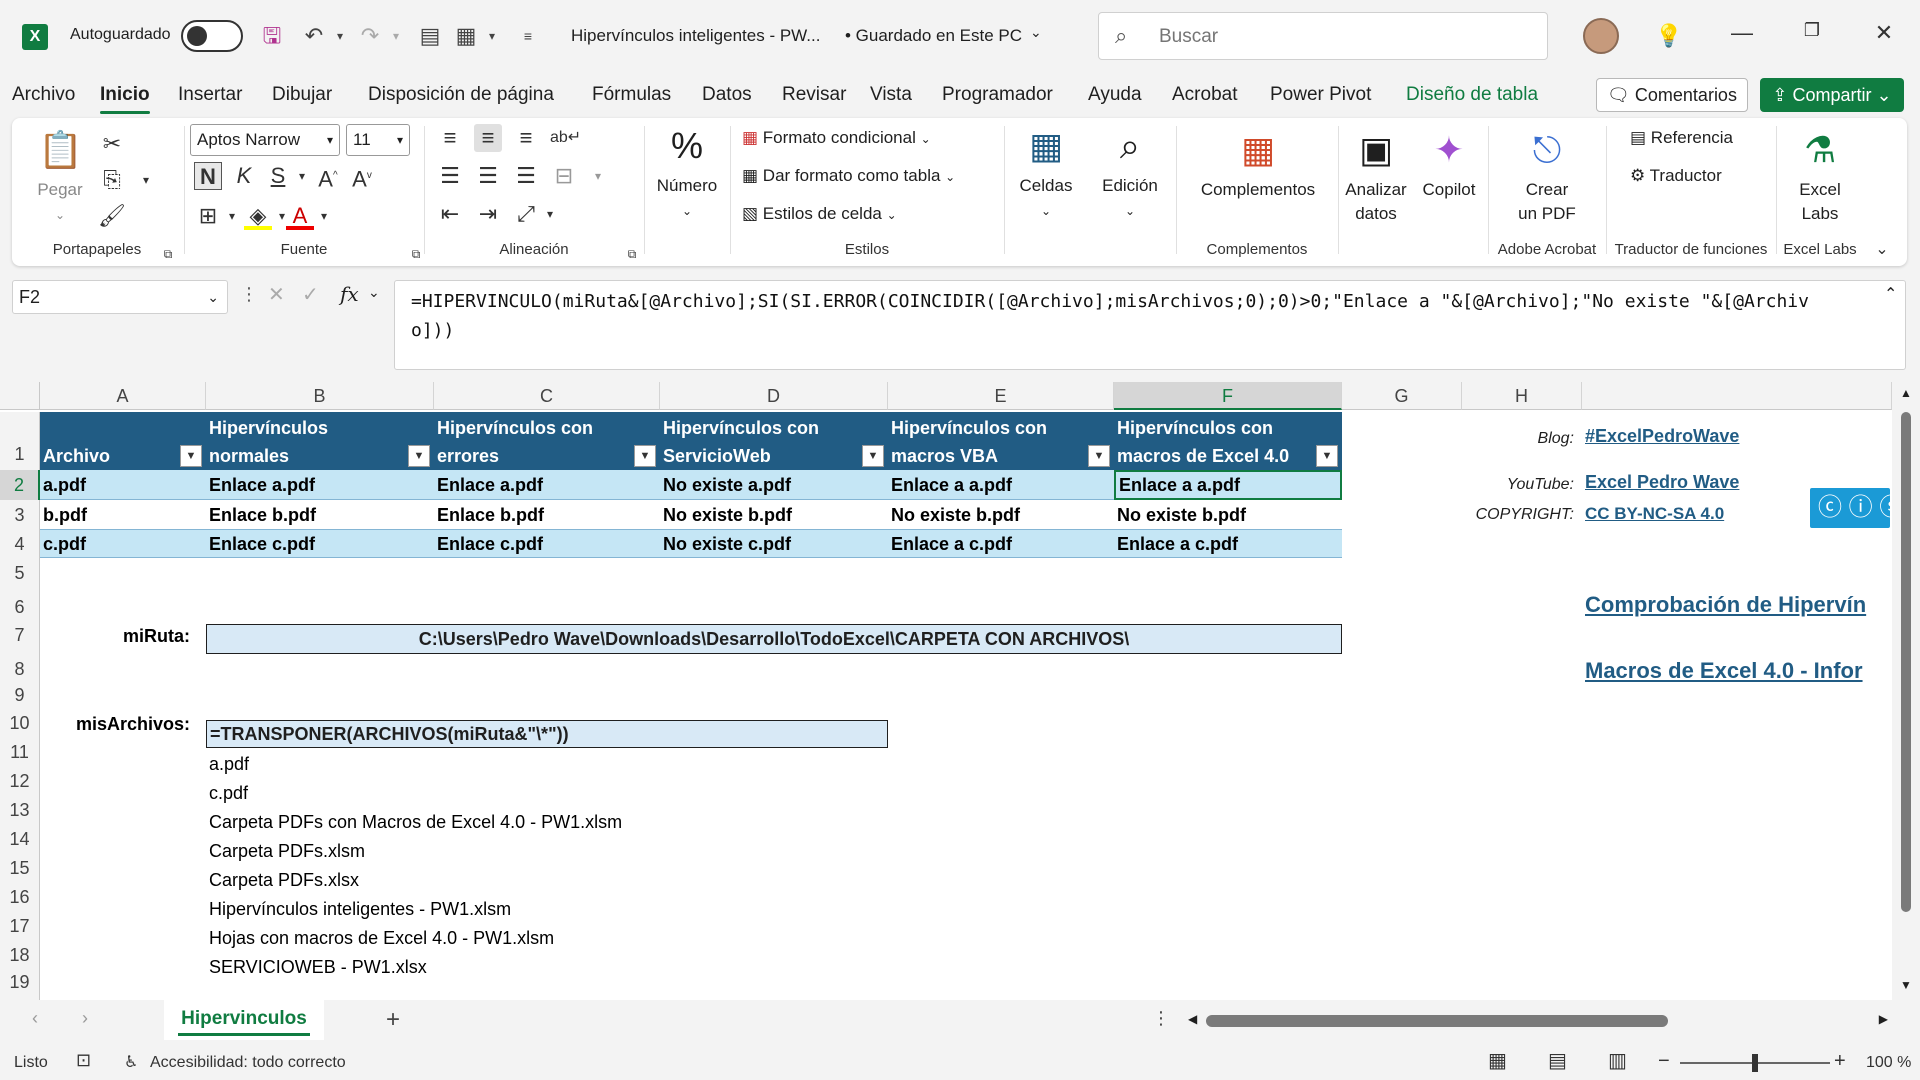 Image resolution: width=1920 pixels, height=1080 pixels. Describe the element at coordinates (20, 485) in the screenshot. I see `row-header-2: 2` at that location.